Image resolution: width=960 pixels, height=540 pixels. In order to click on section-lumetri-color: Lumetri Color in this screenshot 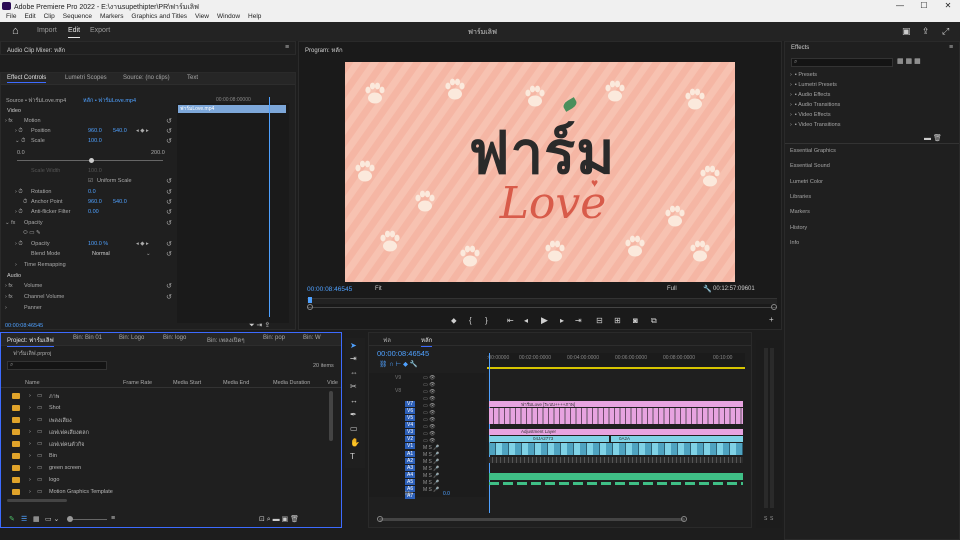, I will do `click(806, 182)`.